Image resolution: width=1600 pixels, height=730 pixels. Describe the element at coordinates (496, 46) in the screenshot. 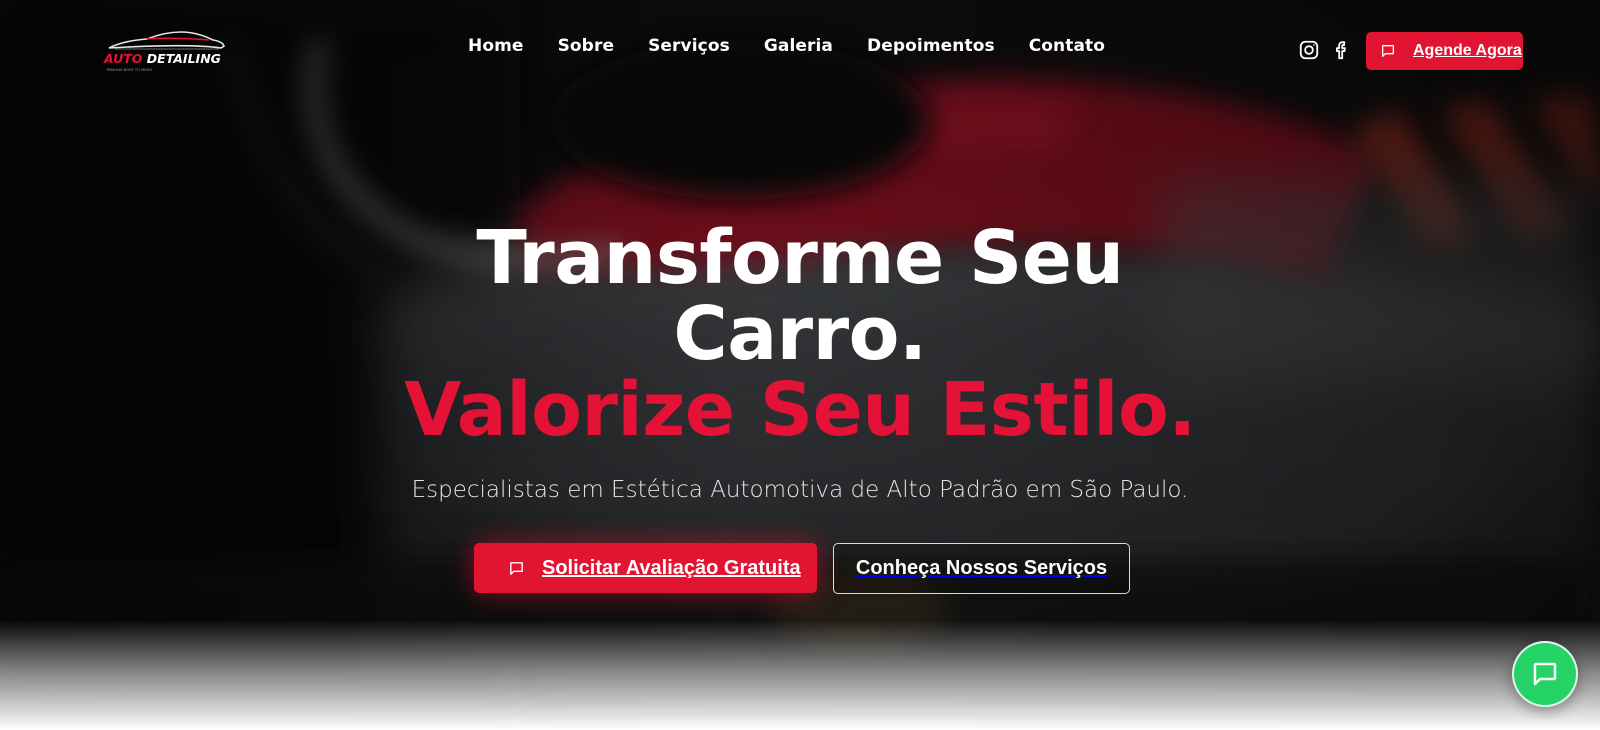

I see `nav-item-home: Home` at that location.